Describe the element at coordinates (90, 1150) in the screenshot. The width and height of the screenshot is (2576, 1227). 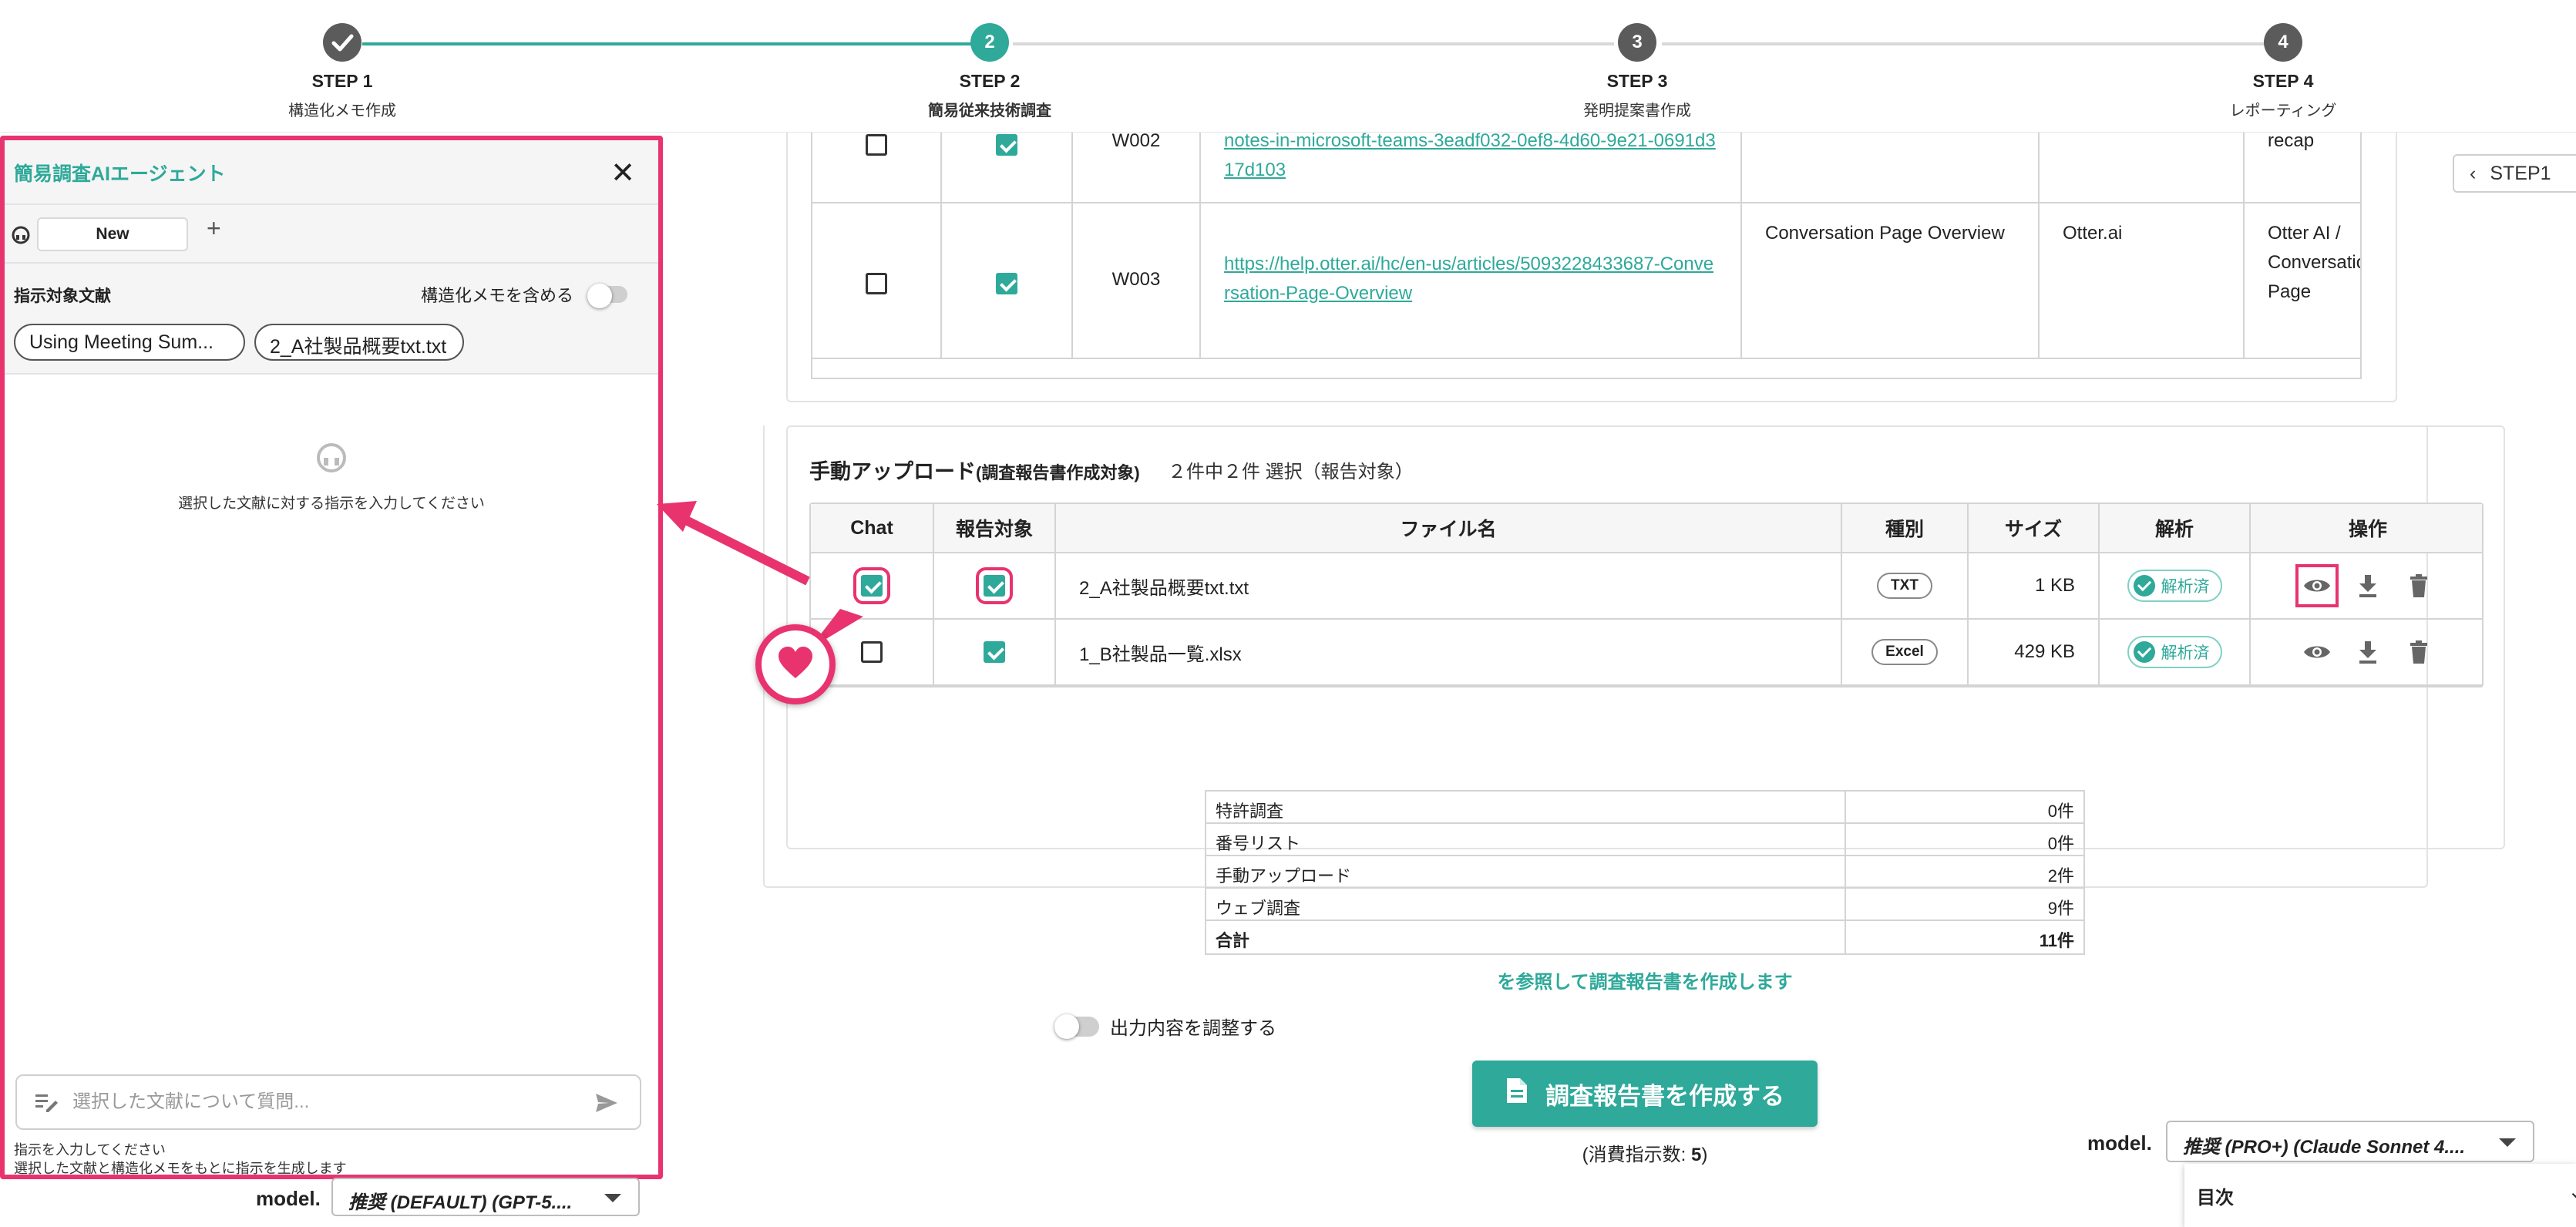
I see `chat-hint-1: 指示を入力してください` at that location.